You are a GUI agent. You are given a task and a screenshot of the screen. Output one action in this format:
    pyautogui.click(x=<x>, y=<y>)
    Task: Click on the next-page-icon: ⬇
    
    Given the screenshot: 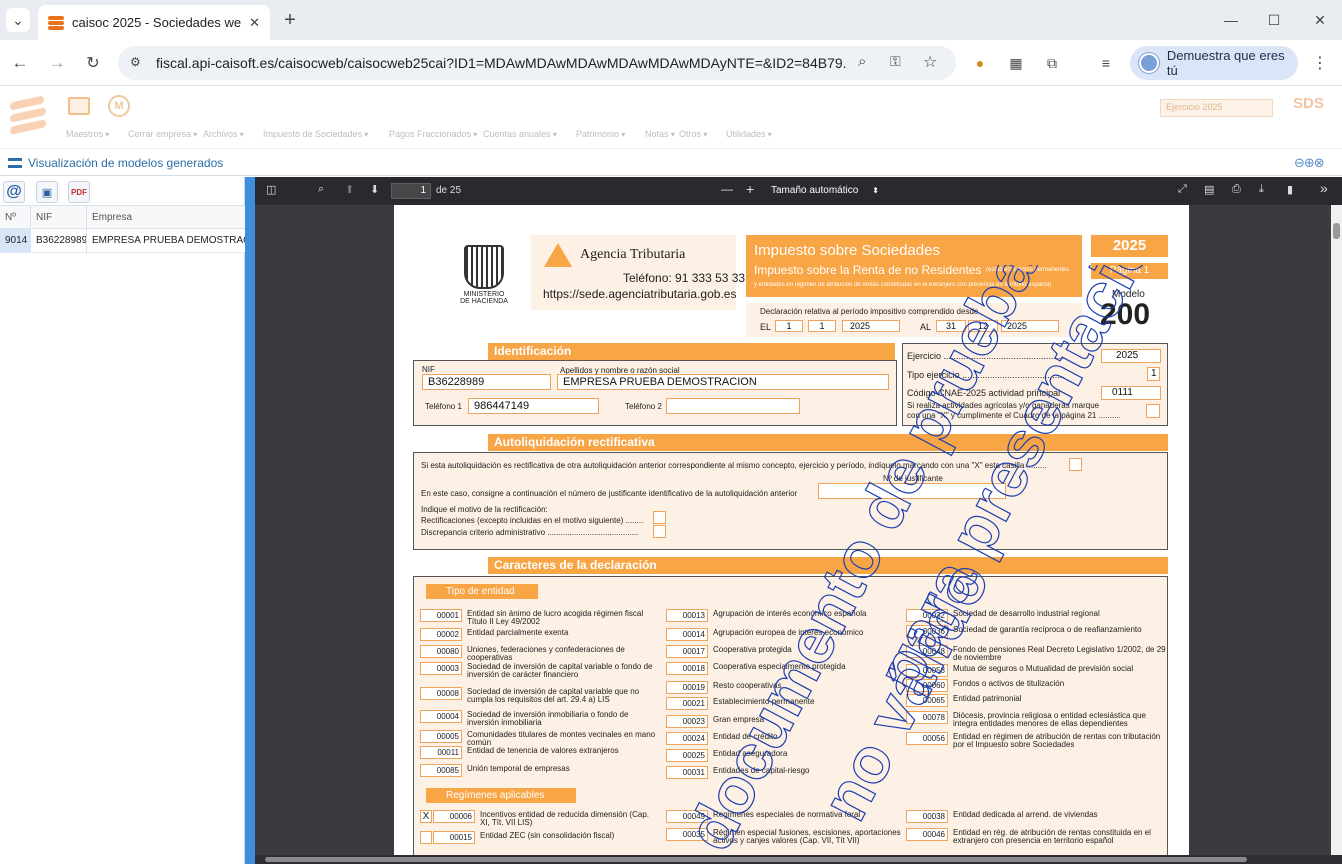 What is the action you would take?
    pyautogui.click(x=374, y=189)
    